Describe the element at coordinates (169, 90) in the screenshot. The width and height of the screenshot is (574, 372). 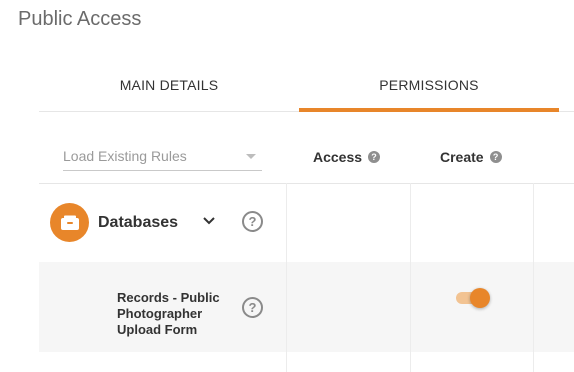
I see `tab-main-details: MAIN DETAILS` at that location.